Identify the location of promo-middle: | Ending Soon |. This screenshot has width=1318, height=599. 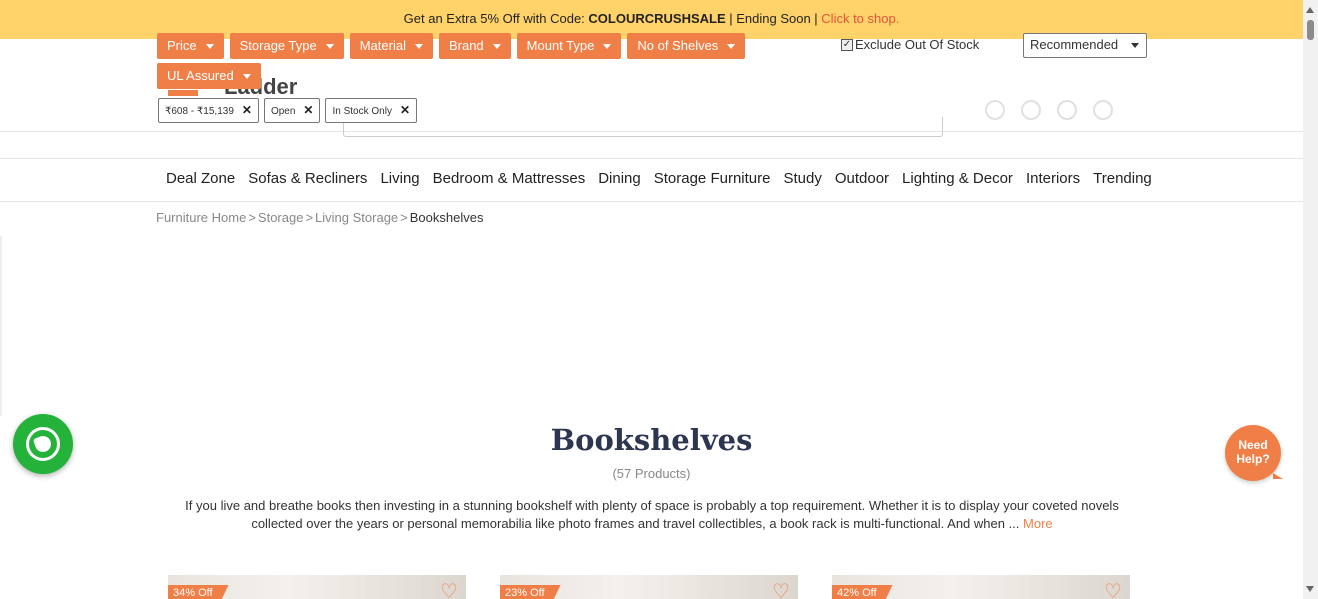
(773, 18).